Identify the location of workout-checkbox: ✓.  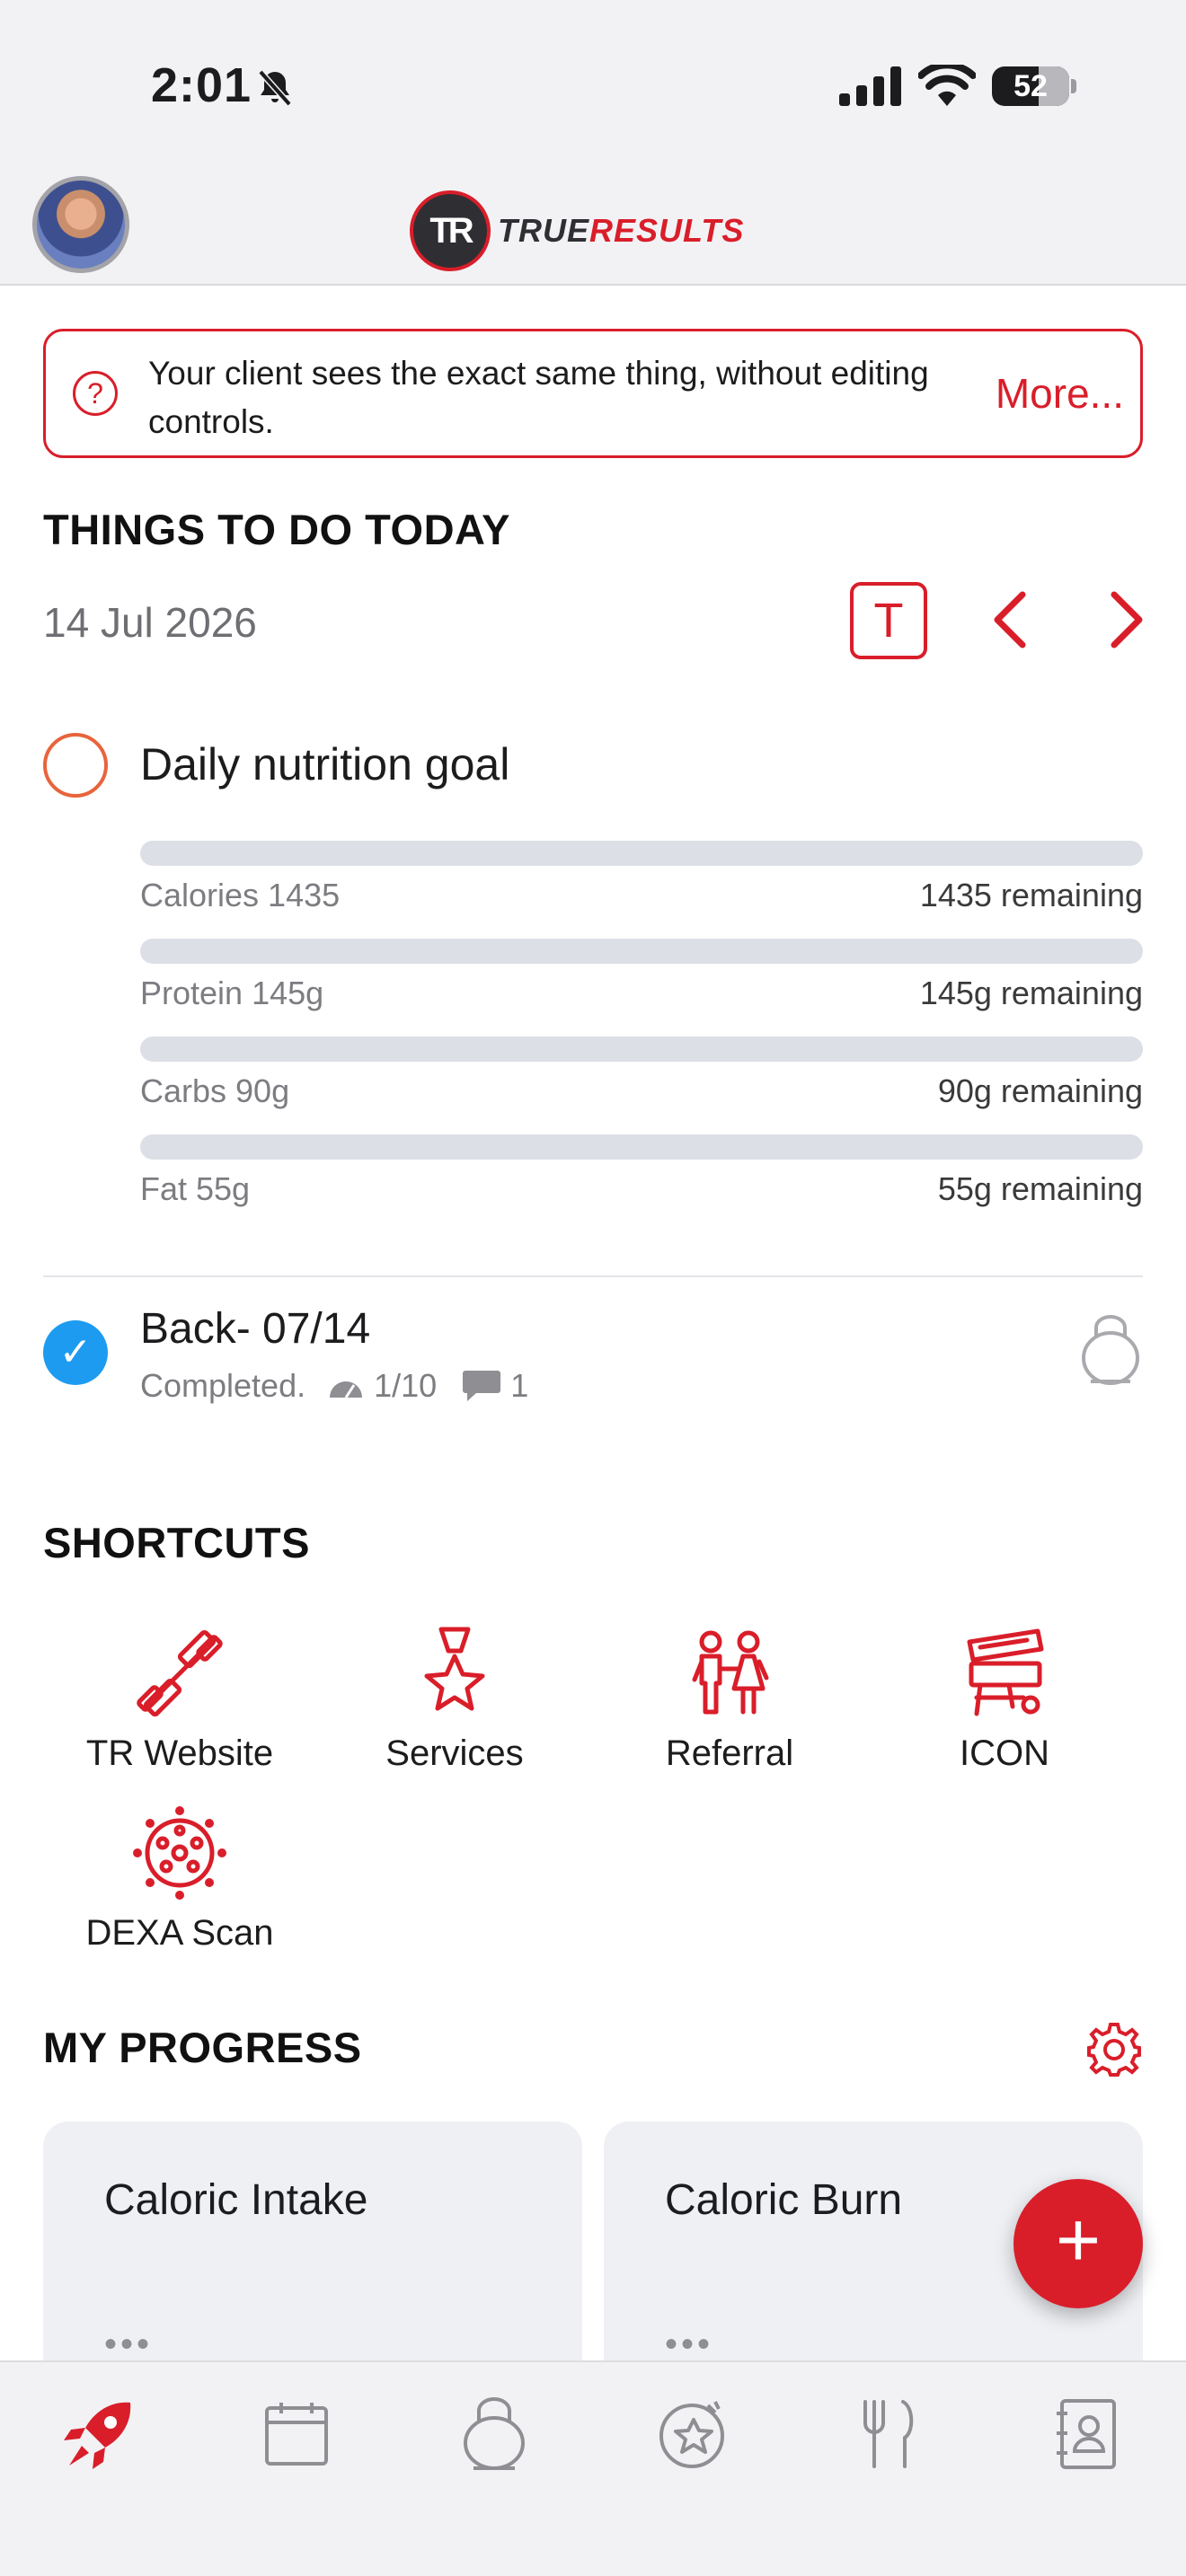
(75, 1352).